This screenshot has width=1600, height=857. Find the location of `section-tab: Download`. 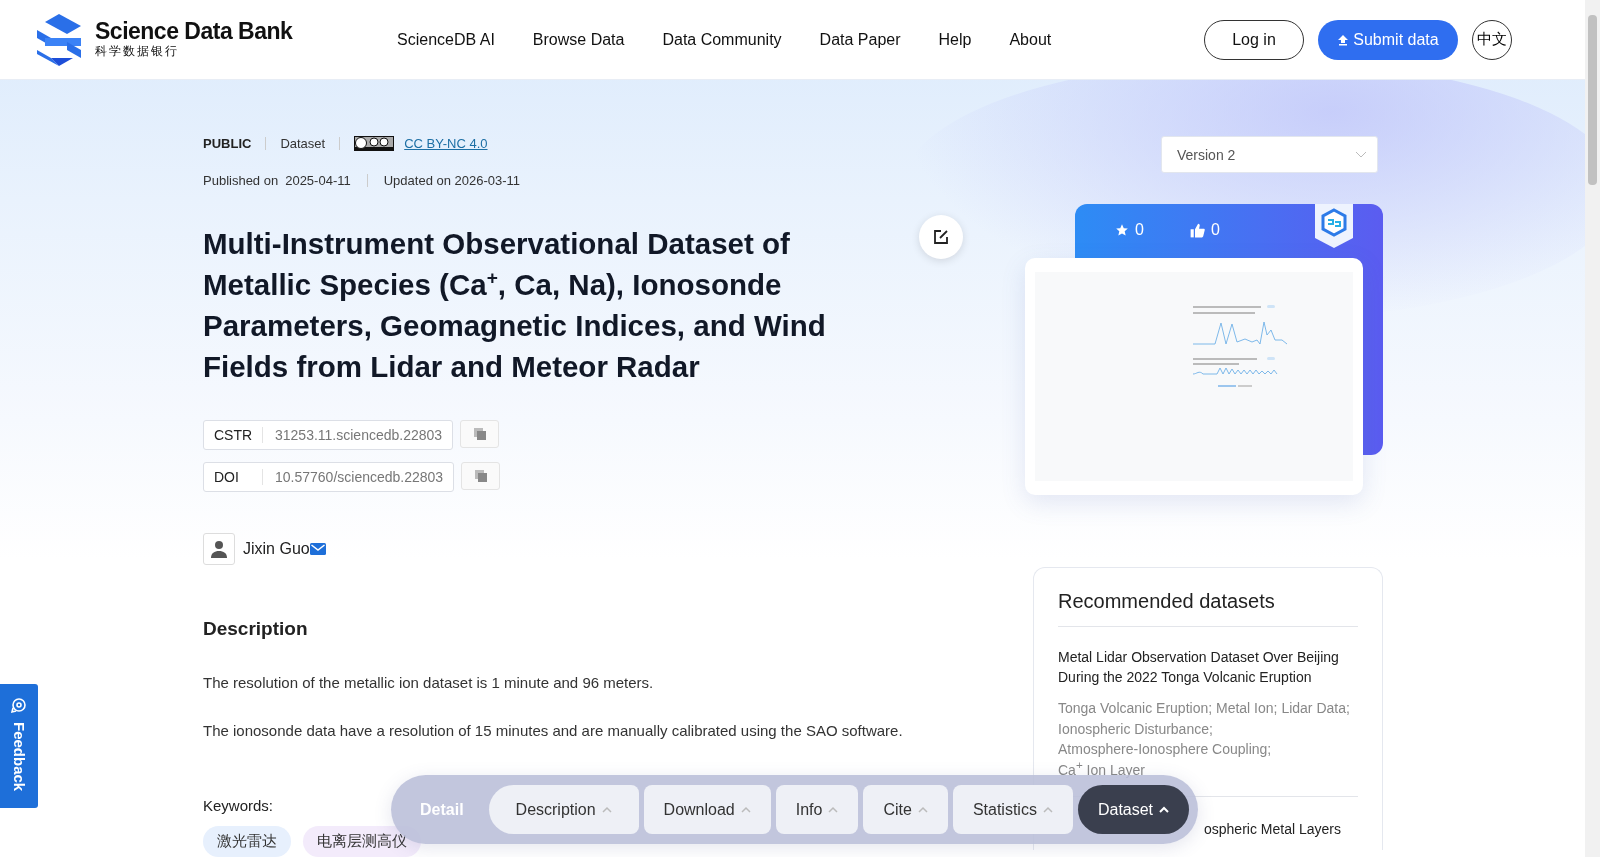

section-tab: Download is located at coordinates (707, 809).